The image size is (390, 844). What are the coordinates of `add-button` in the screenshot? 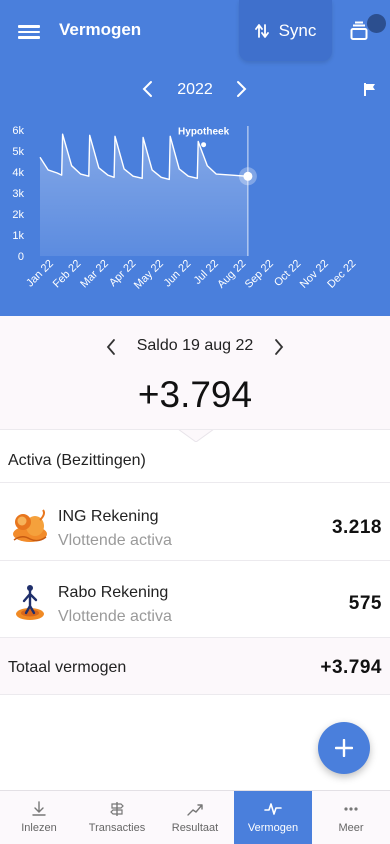 It's located at (344, 748).